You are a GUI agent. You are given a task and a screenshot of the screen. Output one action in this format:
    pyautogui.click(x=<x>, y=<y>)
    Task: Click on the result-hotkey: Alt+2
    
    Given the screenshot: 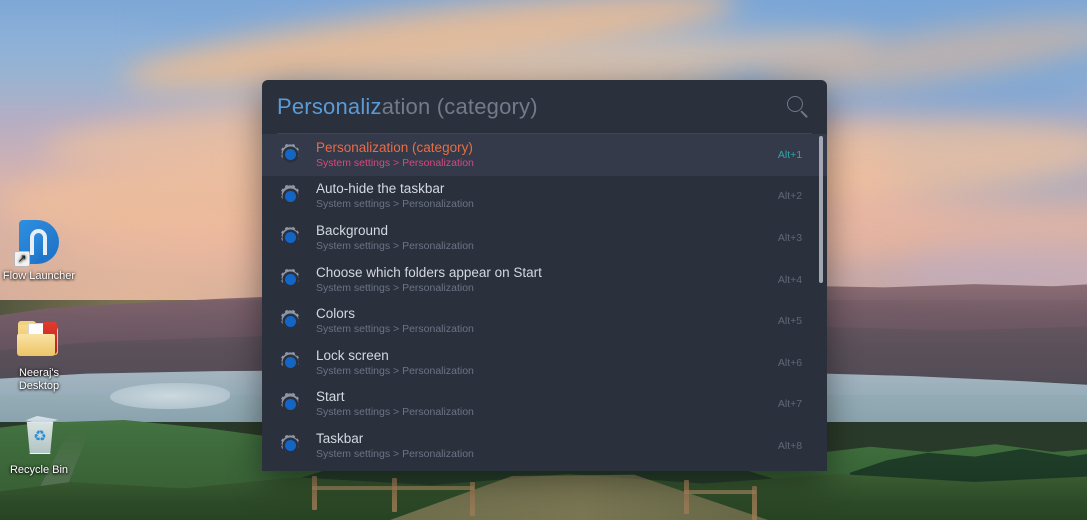 What is the action you would take?
    pyautogui.click(x=790, y=196)
    